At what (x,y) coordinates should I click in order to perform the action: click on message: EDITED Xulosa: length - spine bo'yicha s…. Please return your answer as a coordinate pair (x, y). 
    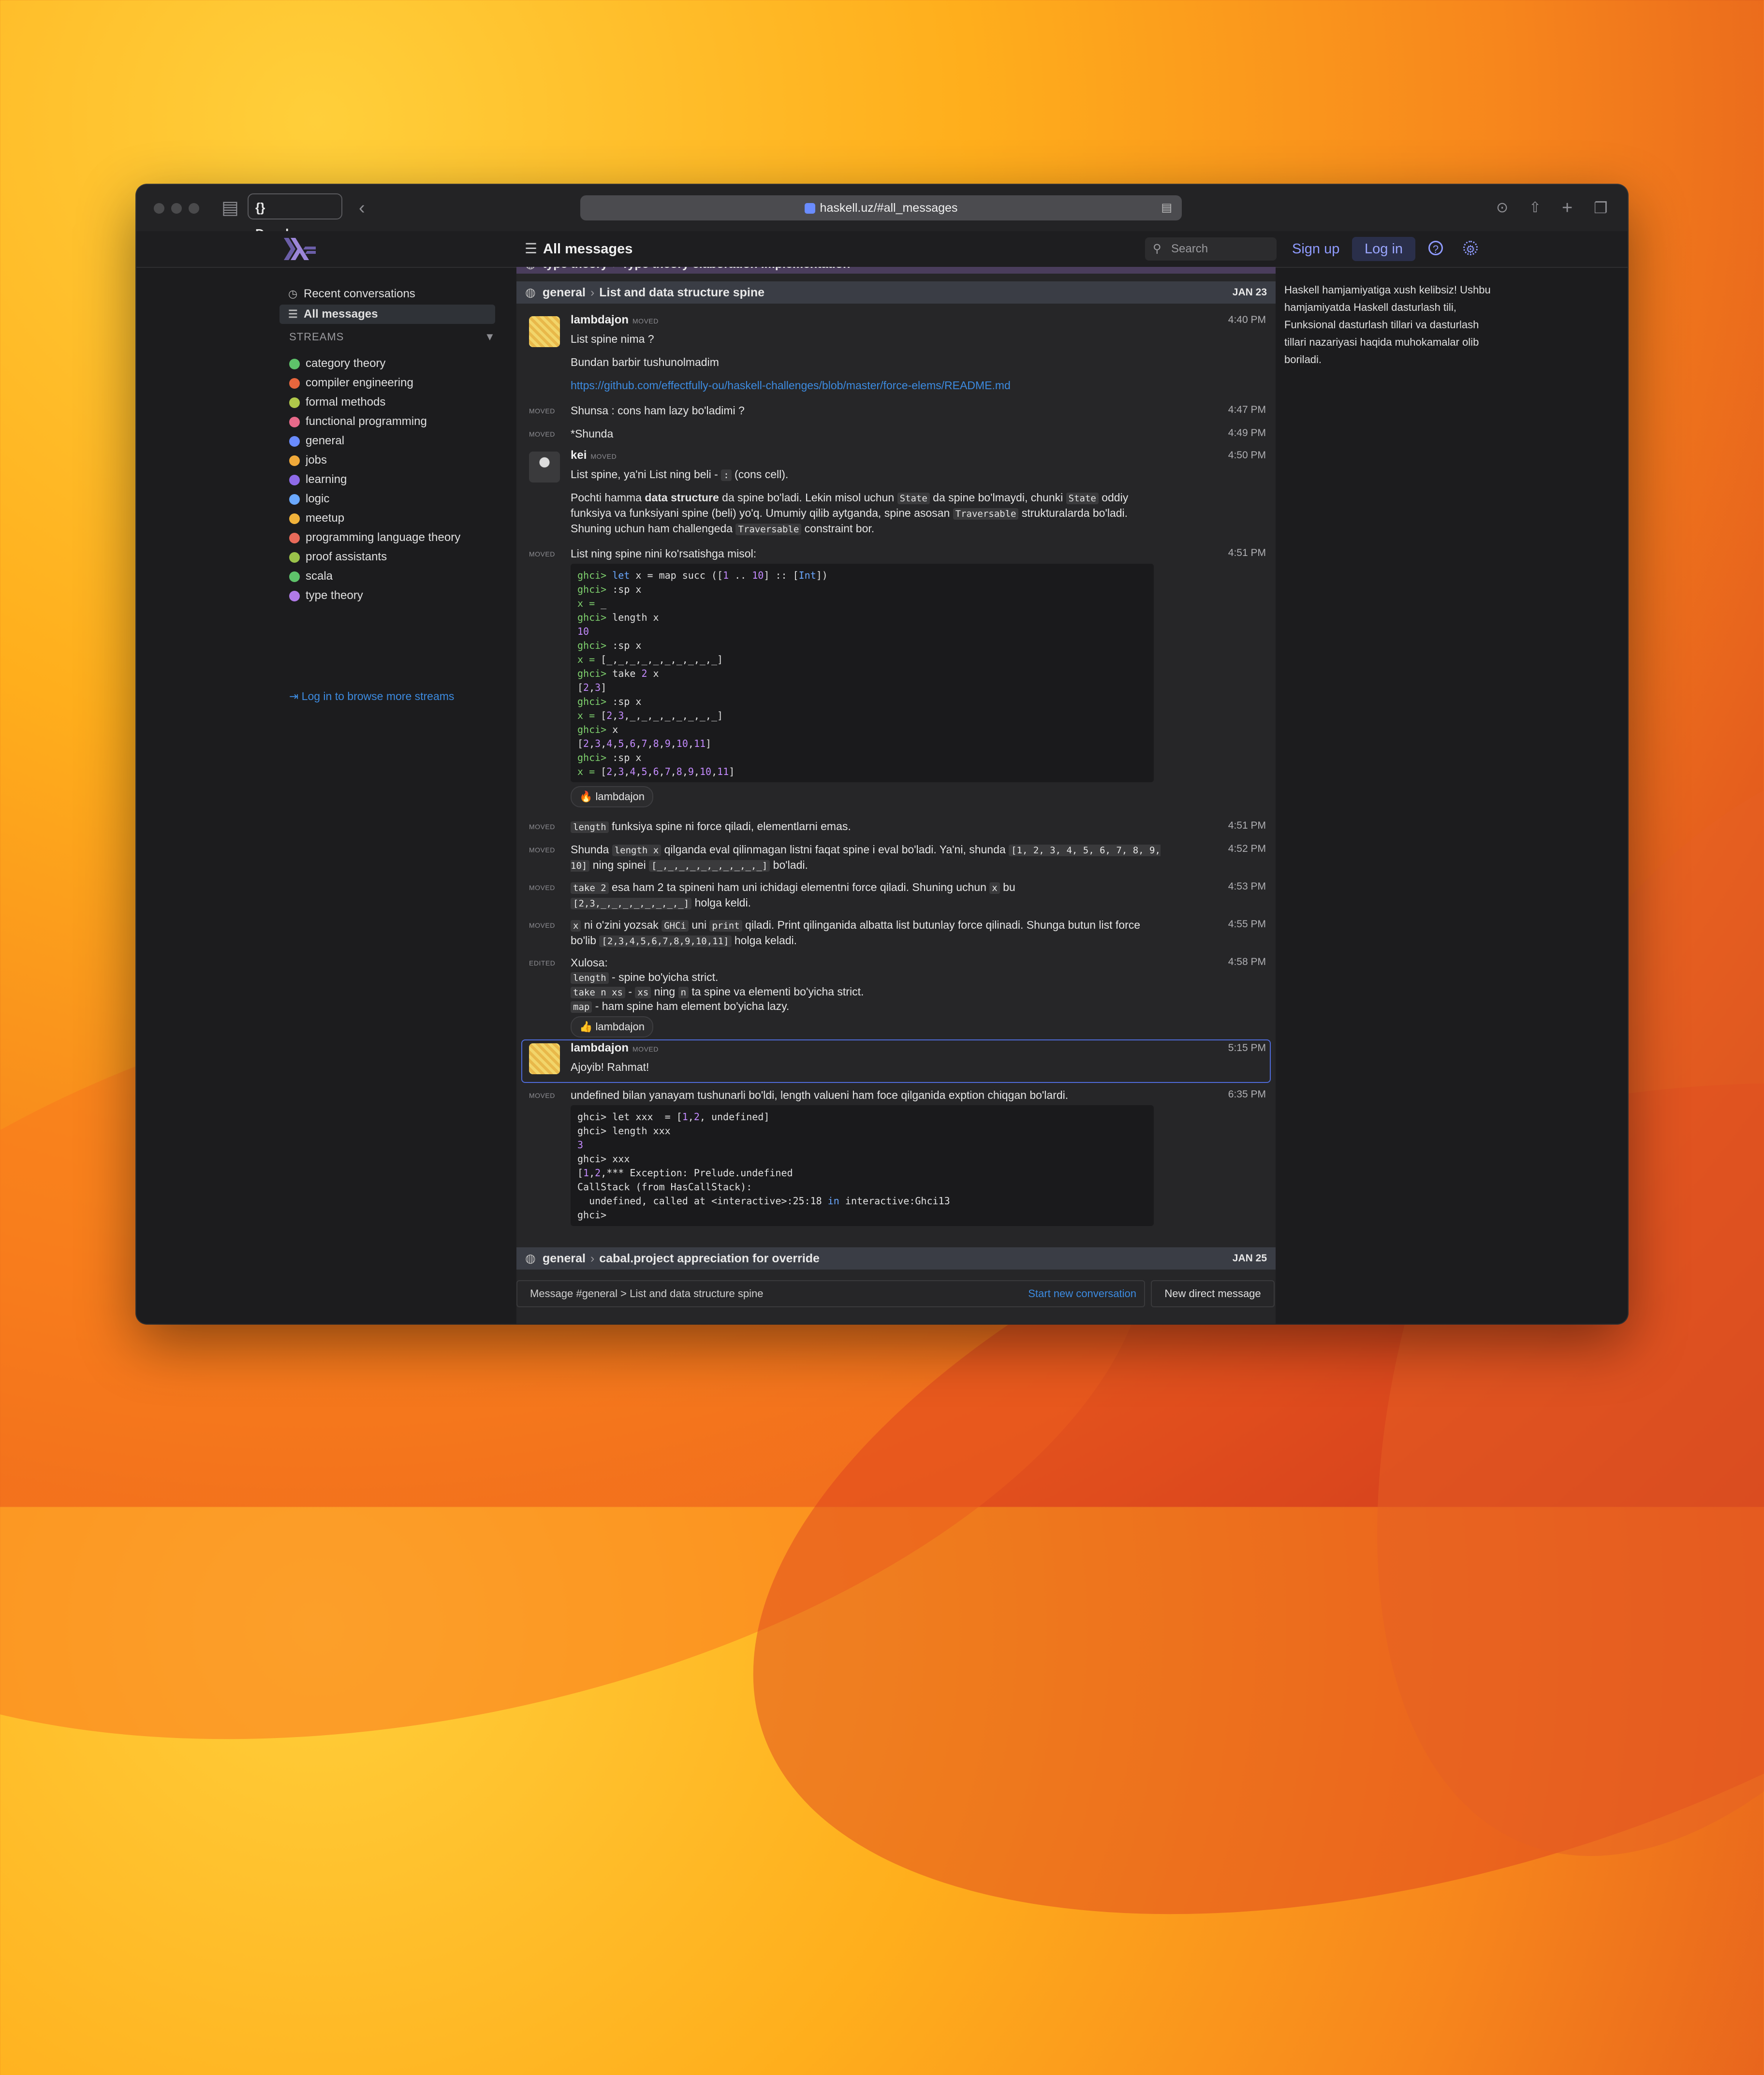
    Looking at the image, I should click on (896, 996).